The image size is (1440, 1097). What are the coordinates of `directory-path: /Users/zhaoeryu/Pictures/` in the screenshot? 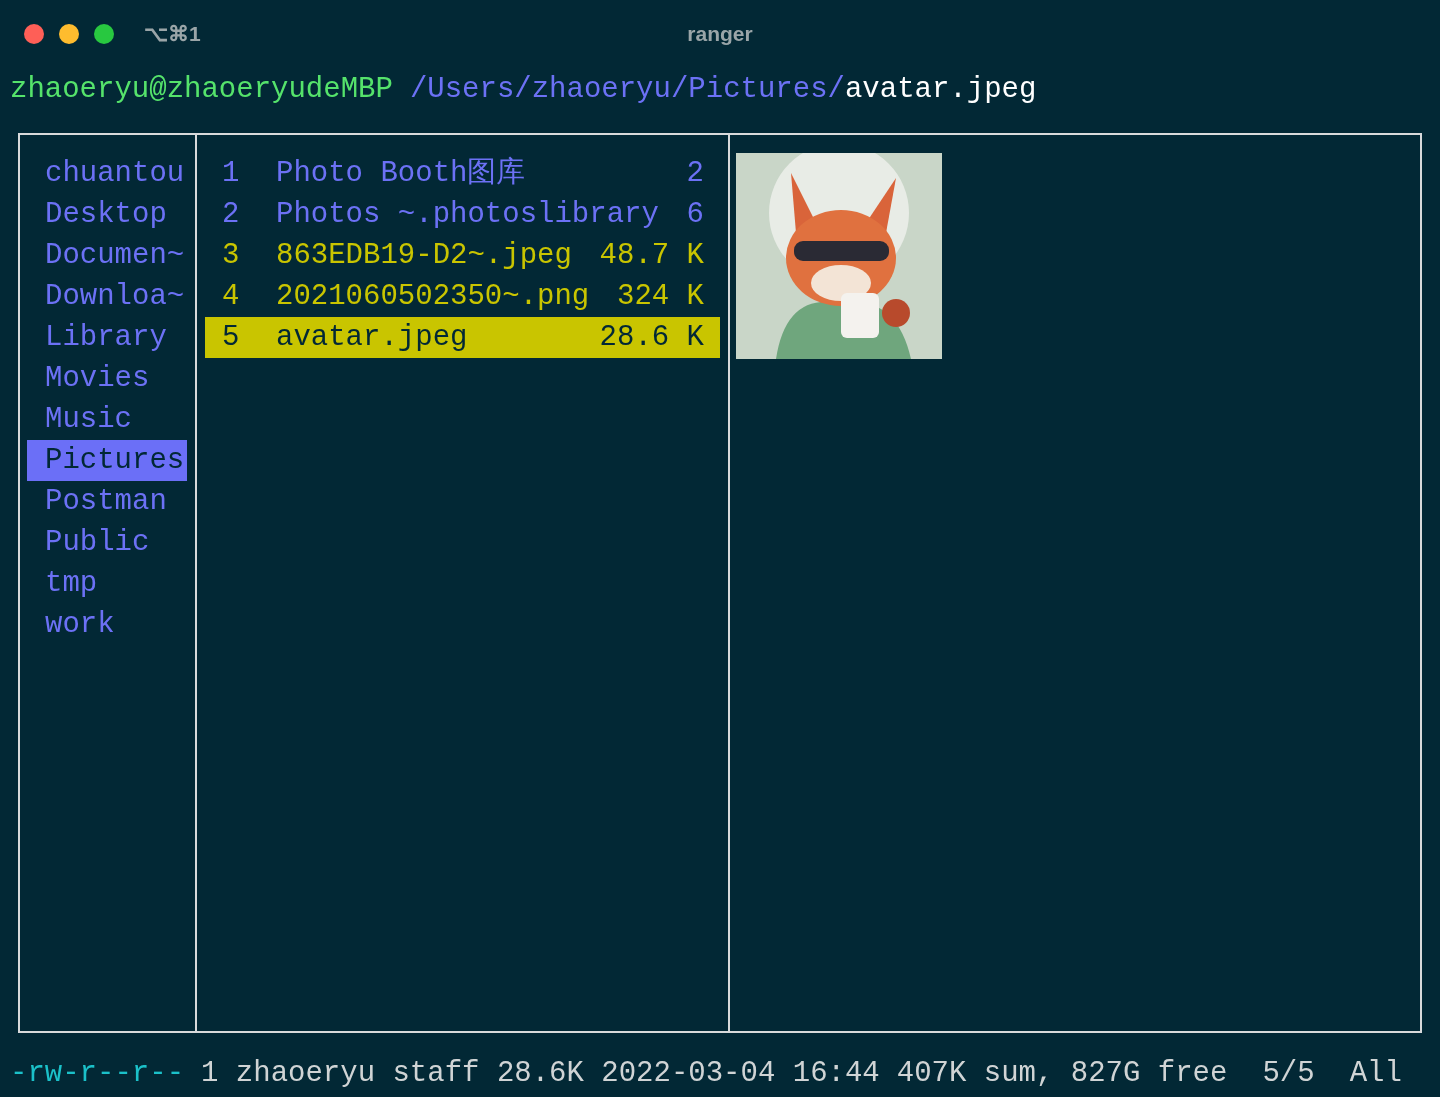 It's located at (627, 90).